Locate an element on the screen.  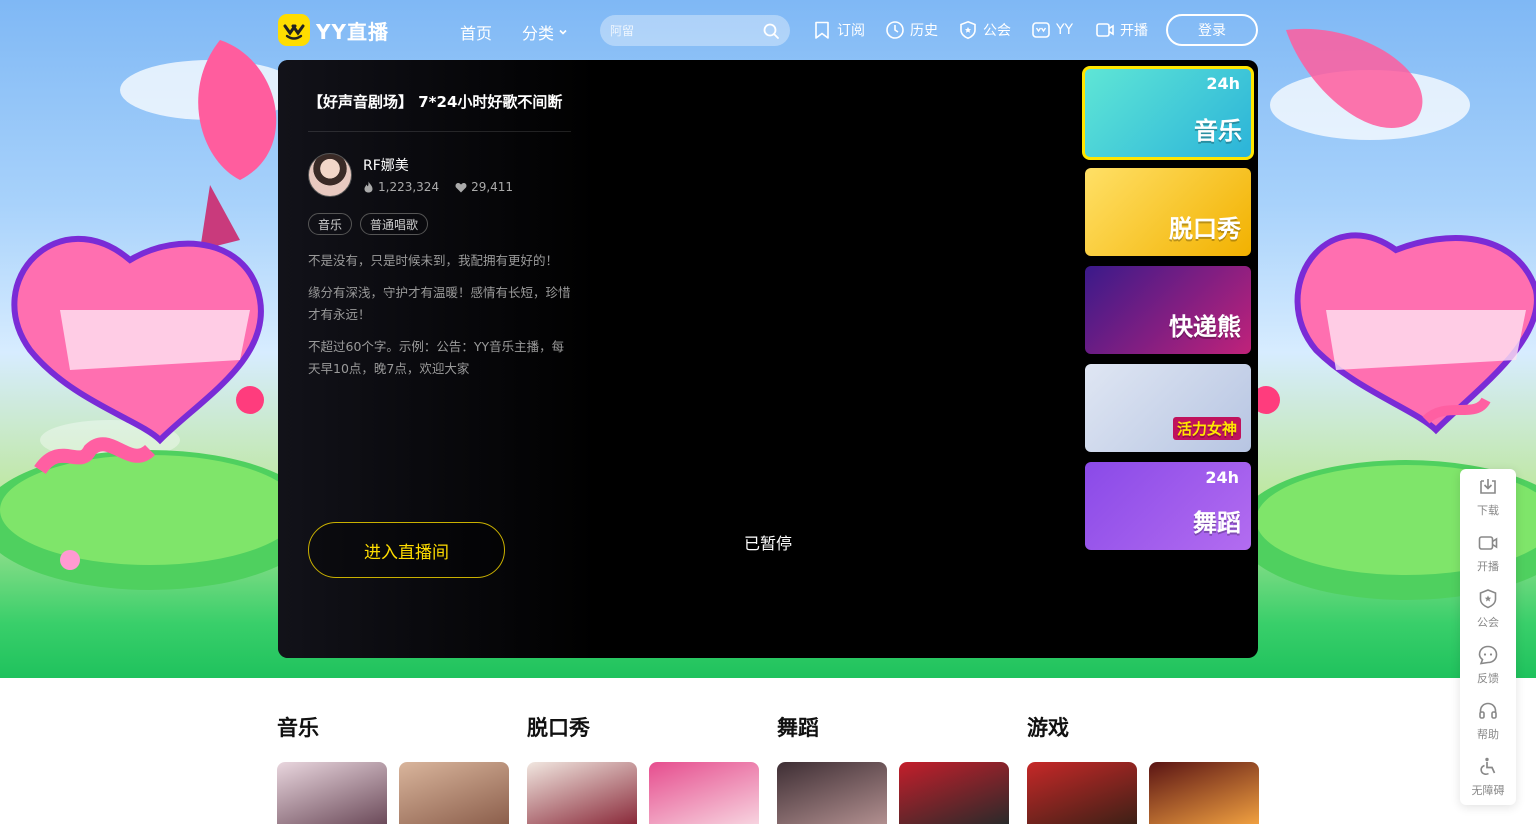
clock-icon is located at coordinates (895, 30).